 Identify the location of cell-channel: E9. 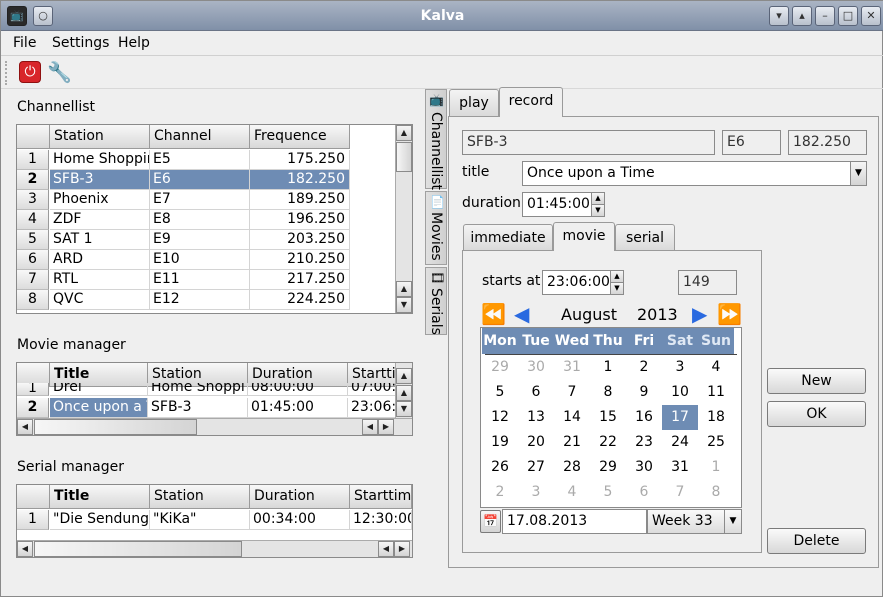
(200, 240).